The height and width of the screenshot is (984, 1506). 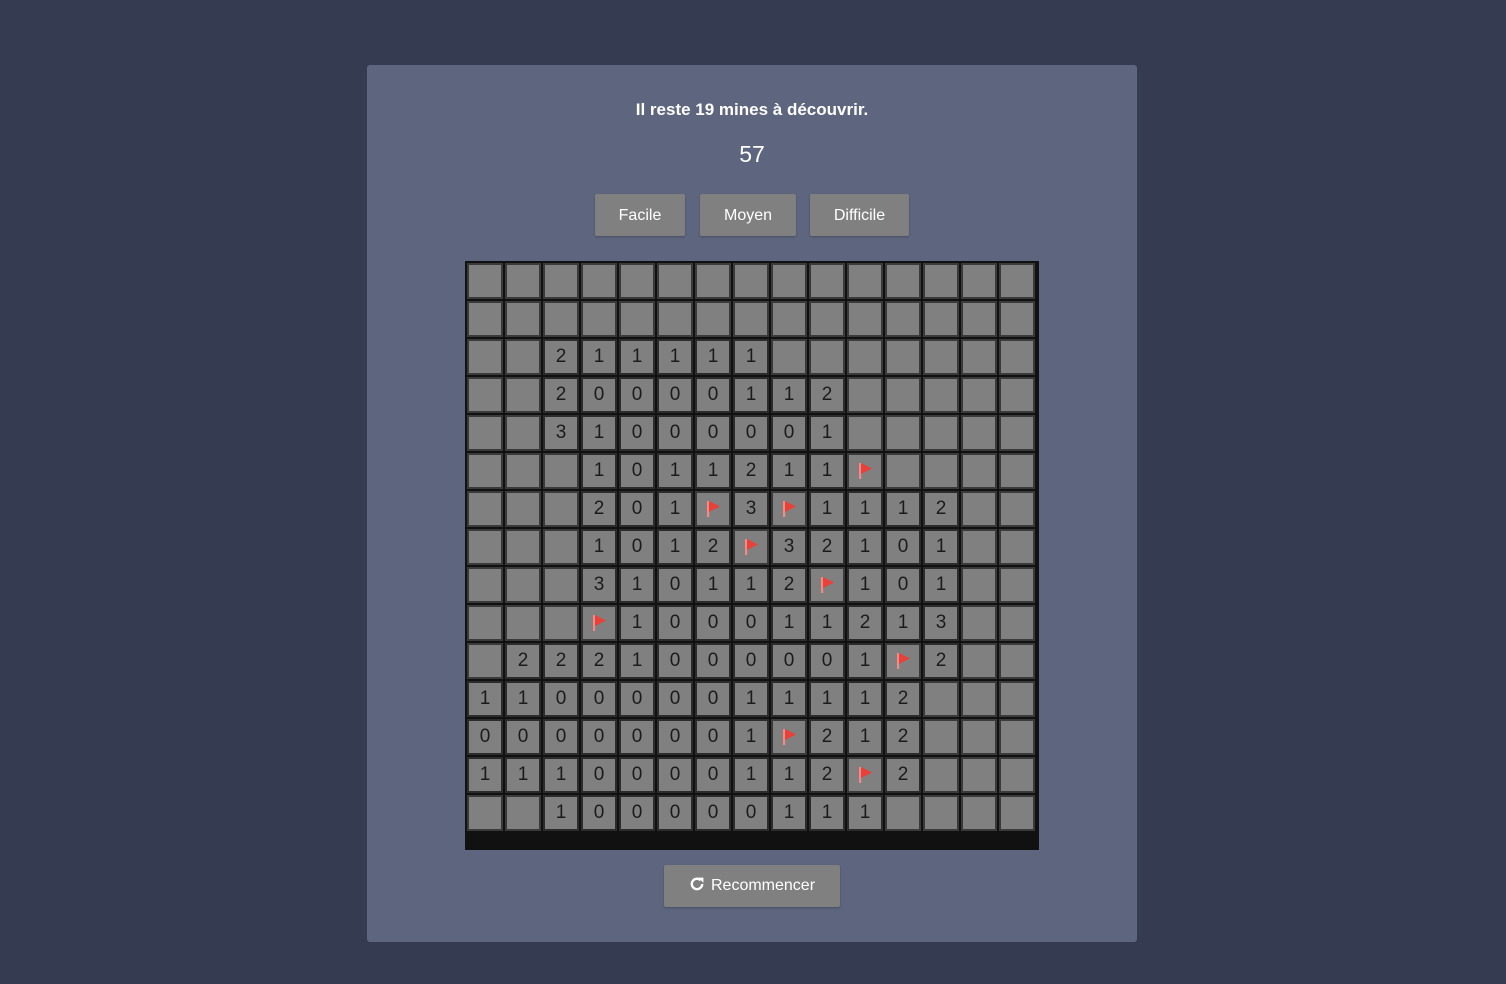 I want to click on easy-button: Facile, so click(x=640, y=215).